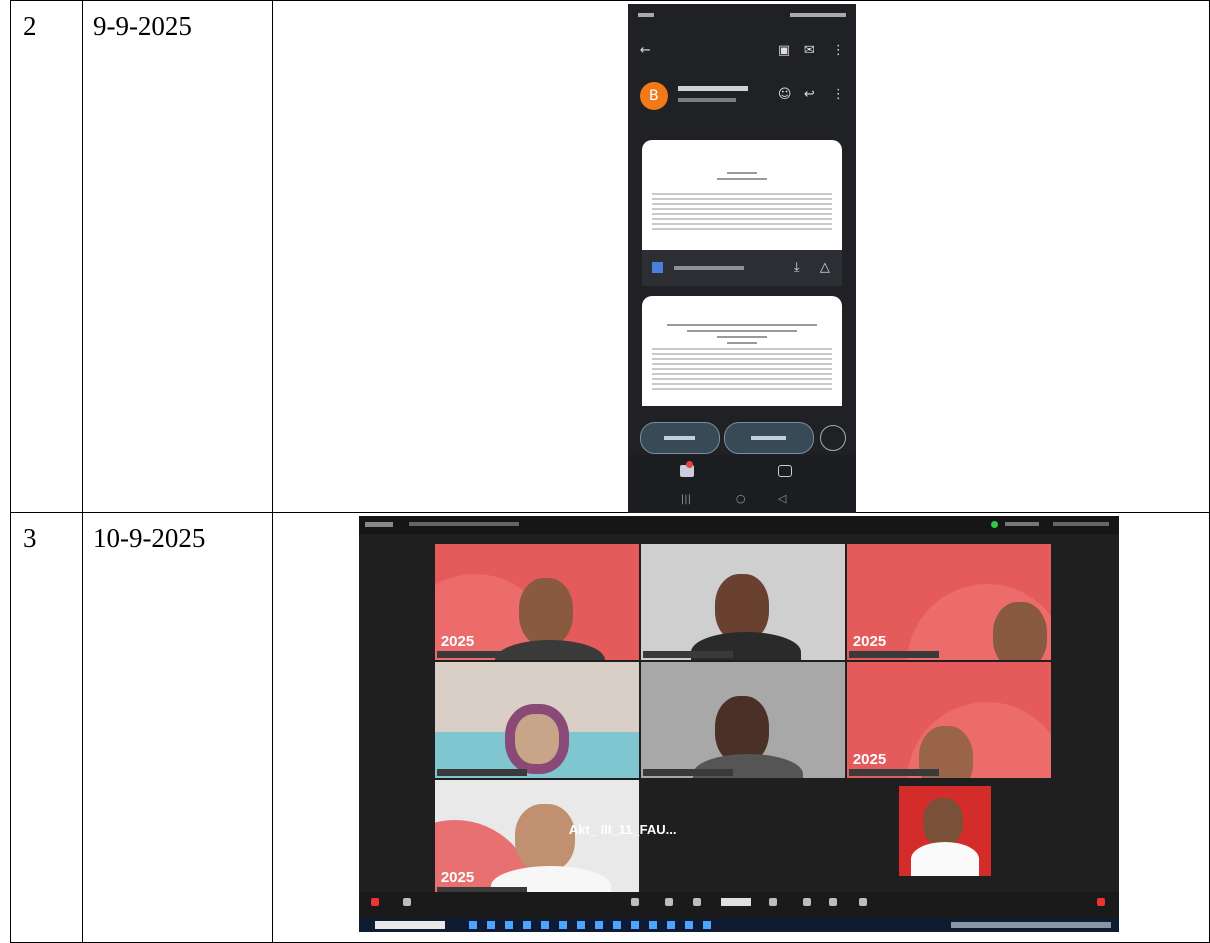  What do you see at coordinates (784, 50) in the screenshot?
I see `delete-icon: ▣` at bounding box center [784, 50].